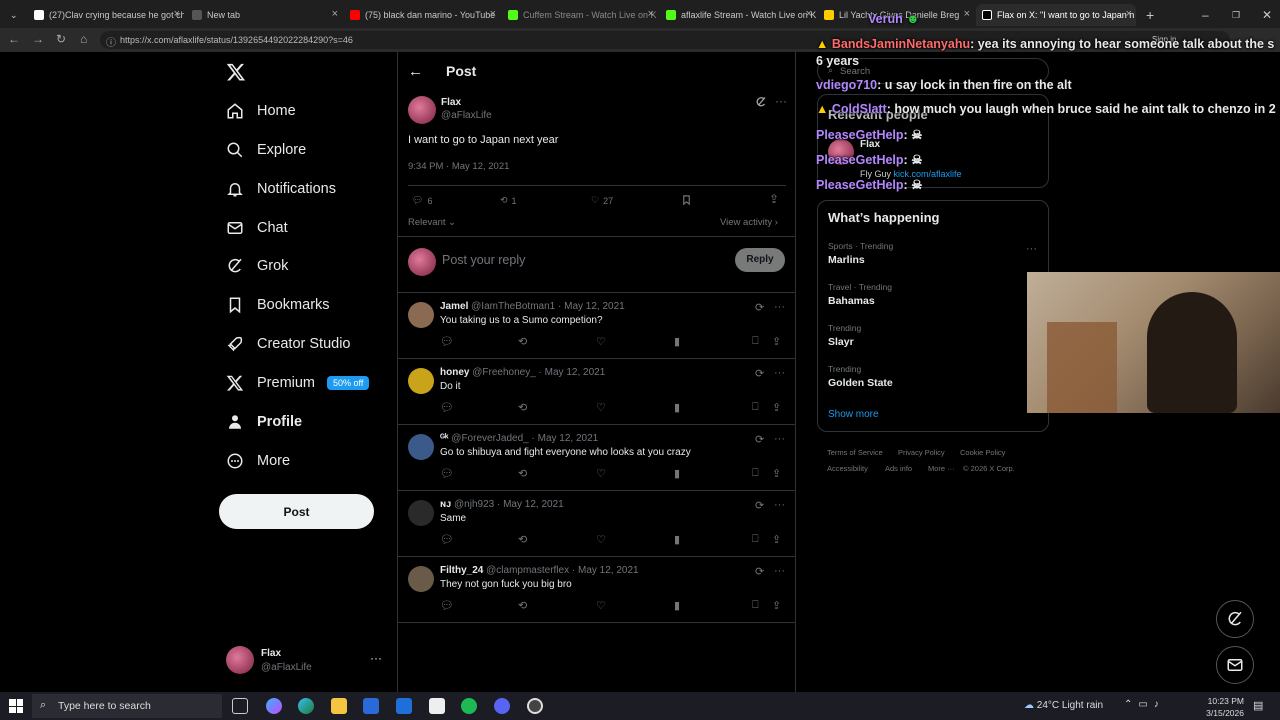 The width and height of the screenshot is (1280, 720). I want to click on footer-link: Privacy Policy, so click(921, 452).